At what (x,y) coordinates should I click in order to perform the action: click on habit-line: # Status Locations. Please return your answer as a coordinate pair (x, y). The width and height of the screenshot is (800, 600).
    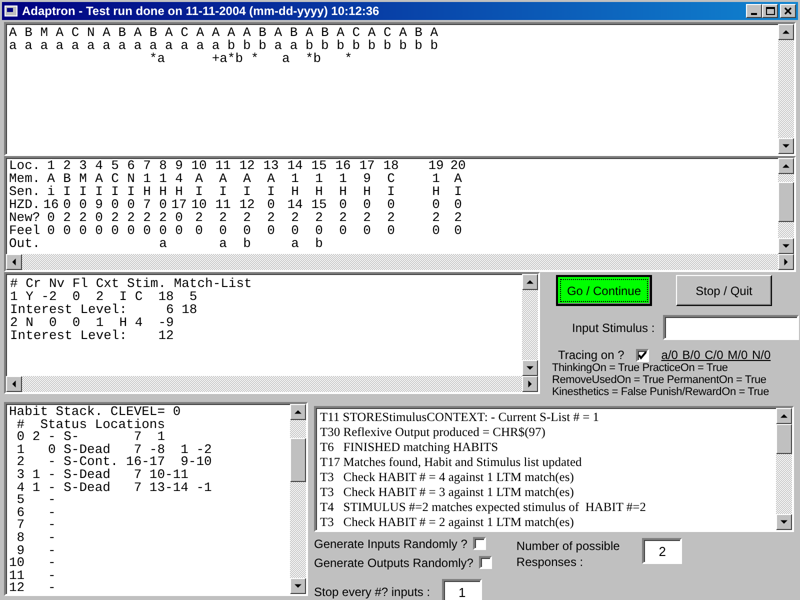
    Looking at the image, I should click on (91, 425).